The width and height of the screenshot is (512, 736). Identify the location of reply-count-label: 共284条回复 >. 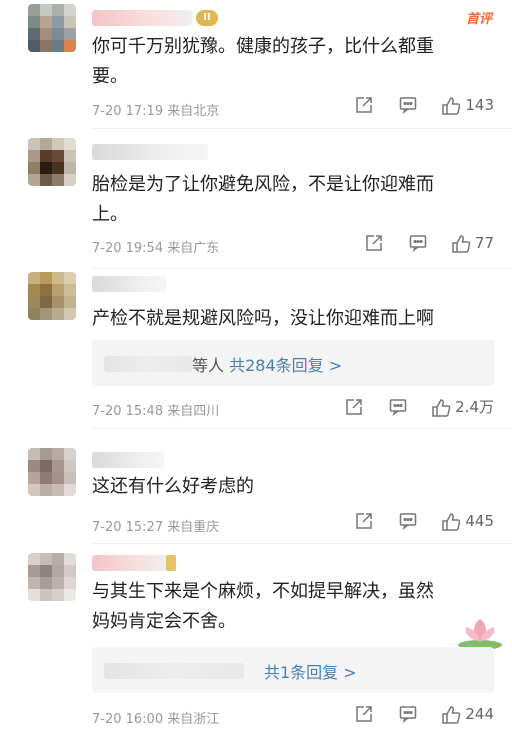
(286, 365).